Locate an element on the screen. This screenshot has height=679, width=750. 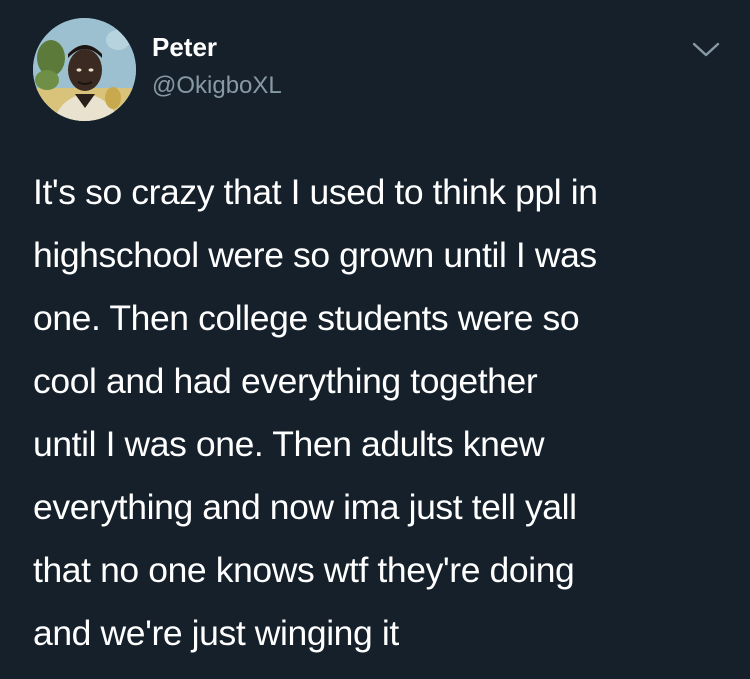
avatar is located at coordinates (84, 69).